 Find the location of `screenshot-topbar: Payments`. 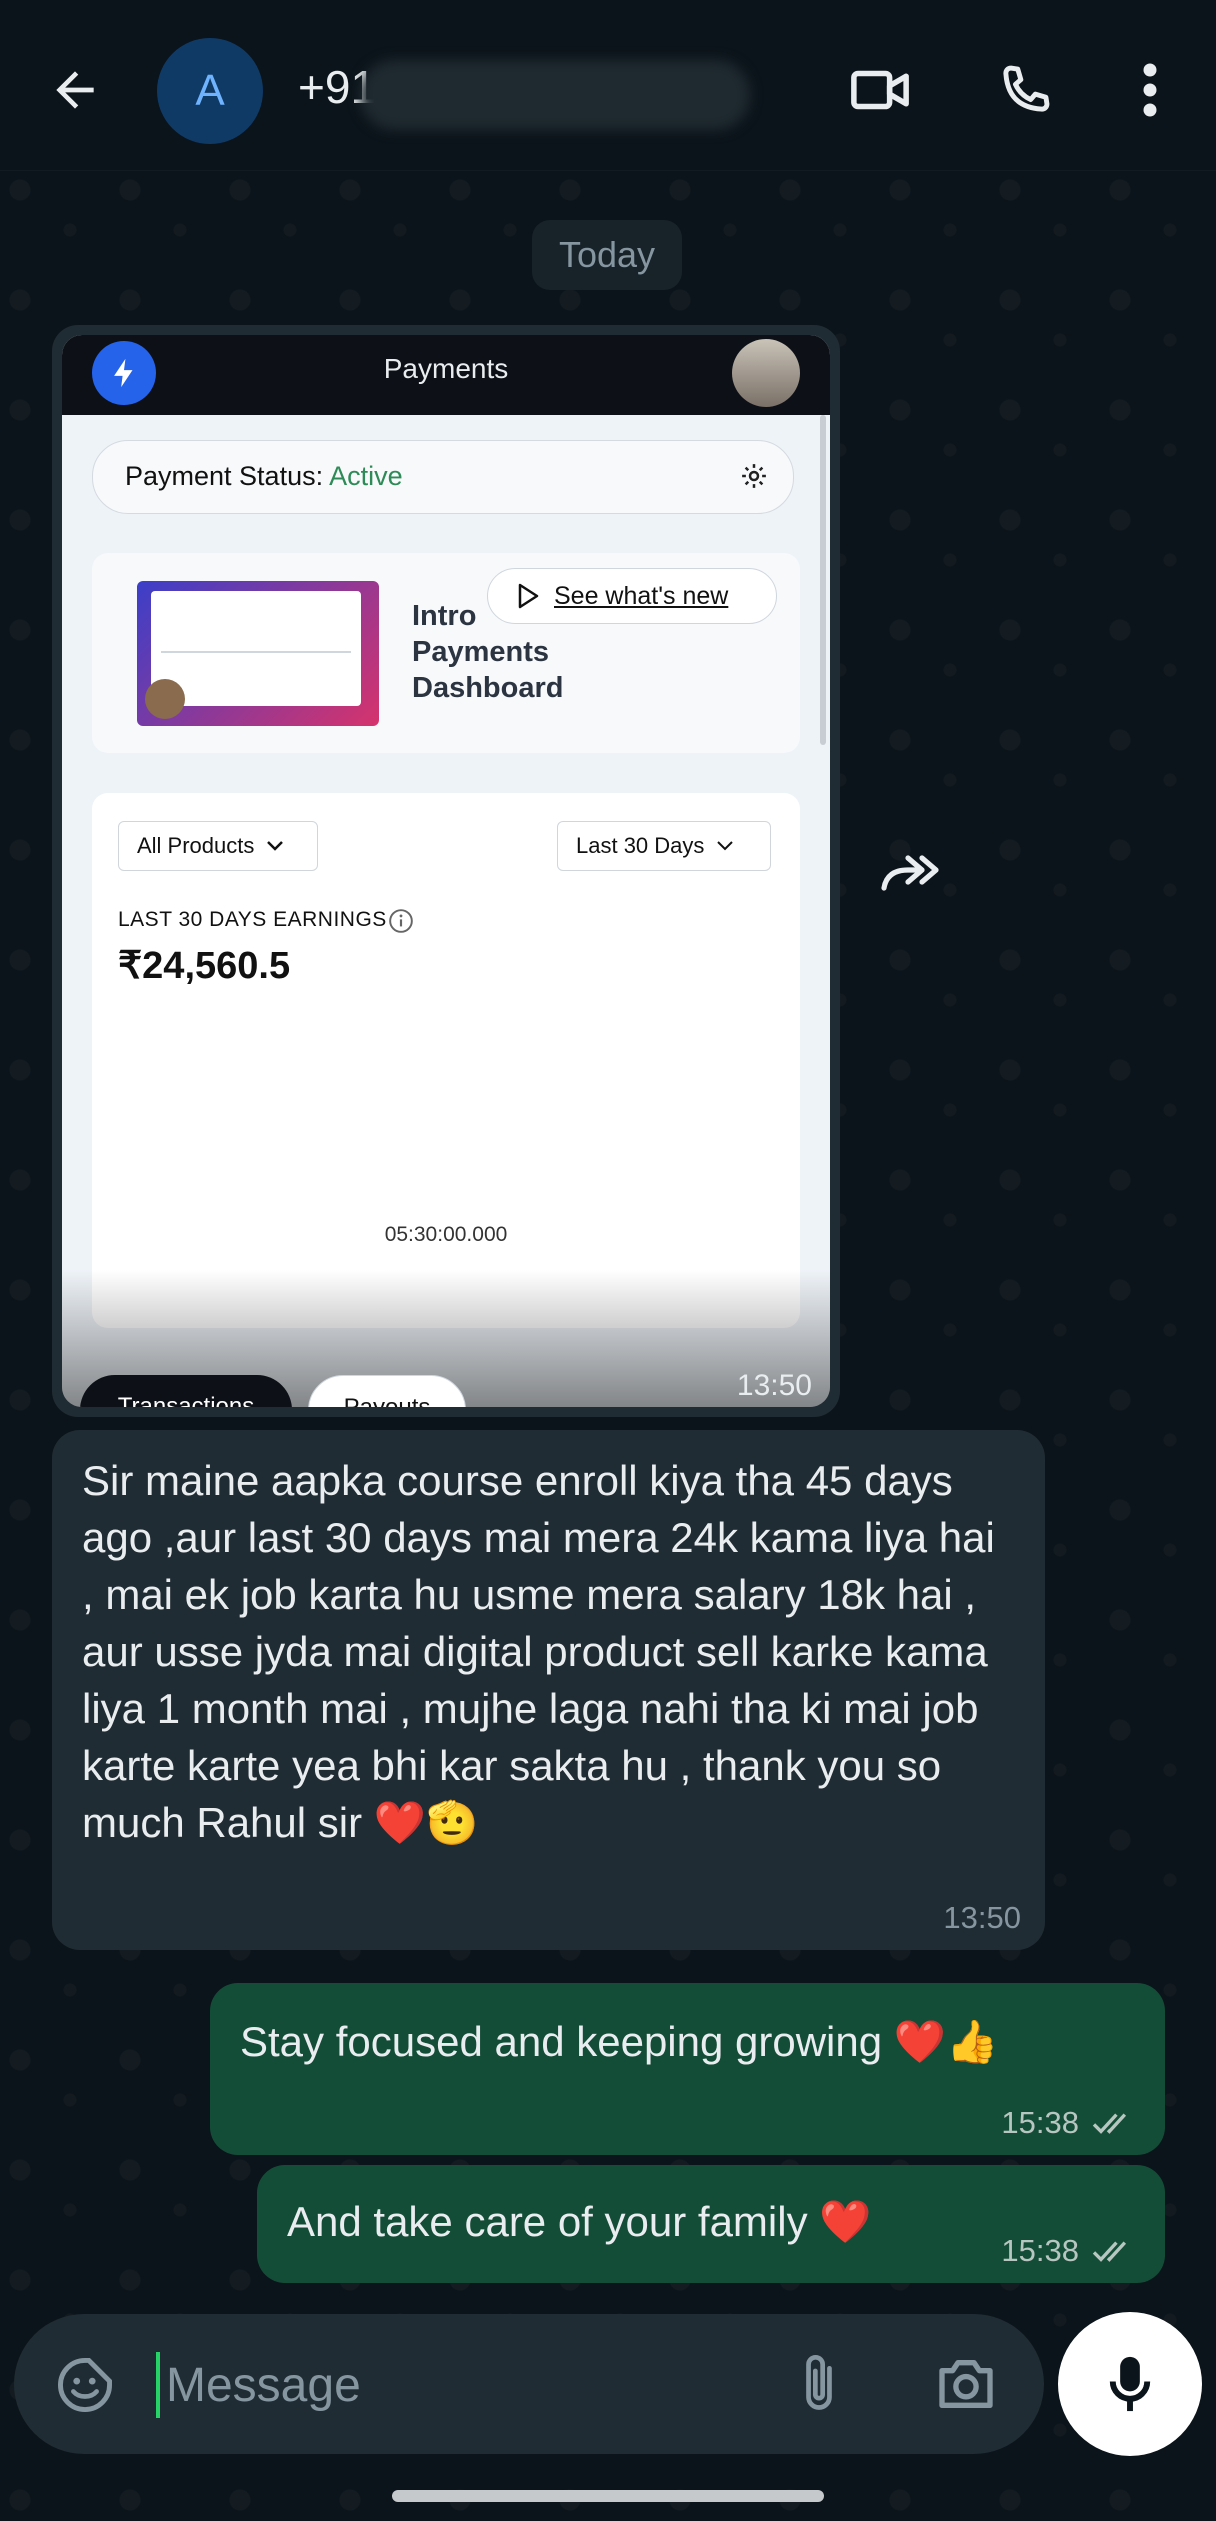

screenshot-topbar: Payments is located at coordinates (446, 375).